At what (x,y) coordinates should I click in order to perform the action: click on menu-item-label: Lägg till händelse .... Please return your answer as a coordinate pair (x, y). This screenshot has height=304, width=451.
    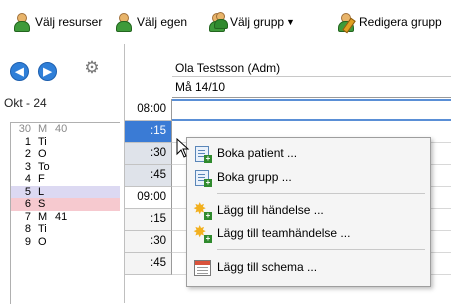
    Looking at the image, I should click on (270, 210).